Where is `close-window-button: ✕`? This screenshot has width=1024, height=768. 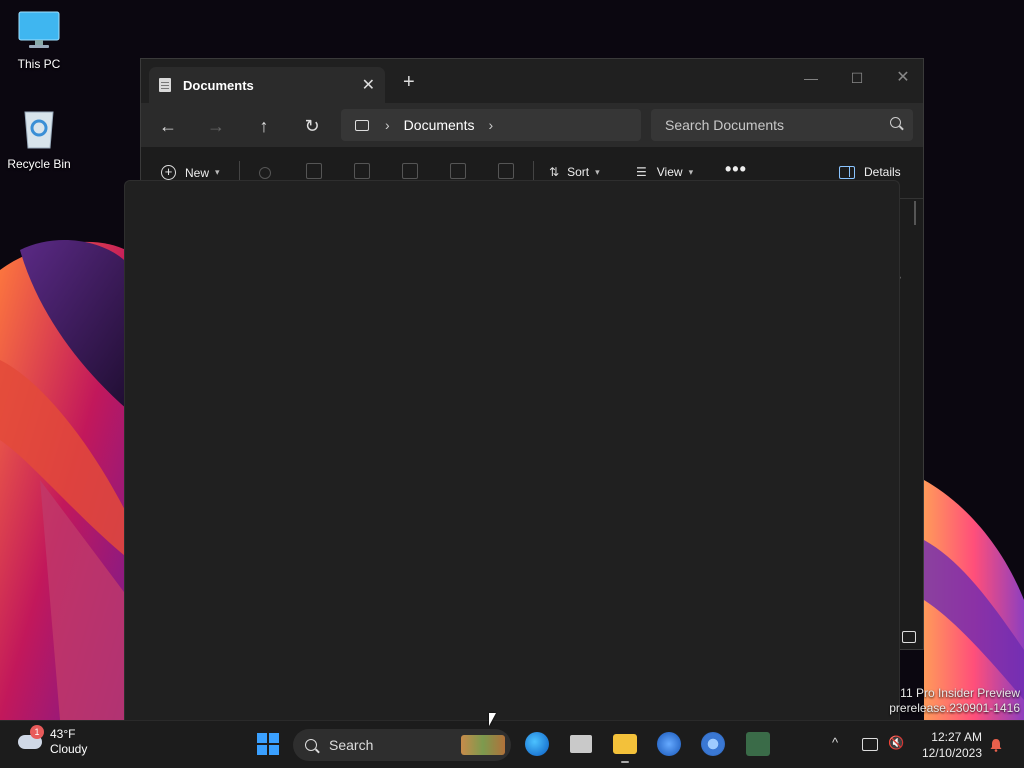
close-window-button: ✕ is located at coordinates (903, 78).